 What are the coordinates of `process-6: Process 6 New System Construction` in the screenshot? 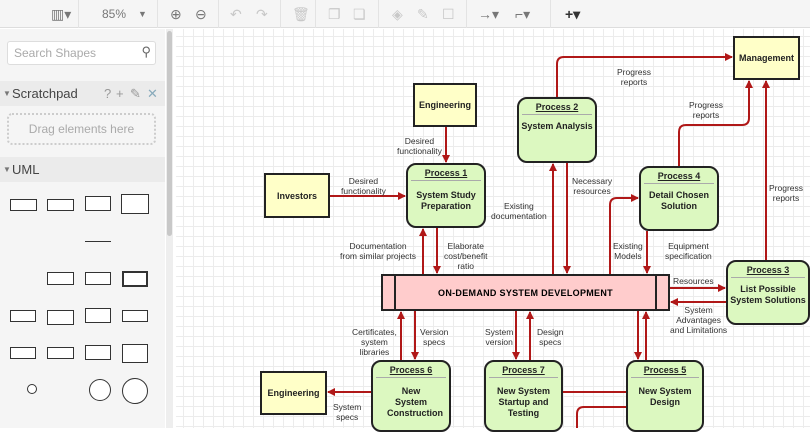 It's located at (411, 396).